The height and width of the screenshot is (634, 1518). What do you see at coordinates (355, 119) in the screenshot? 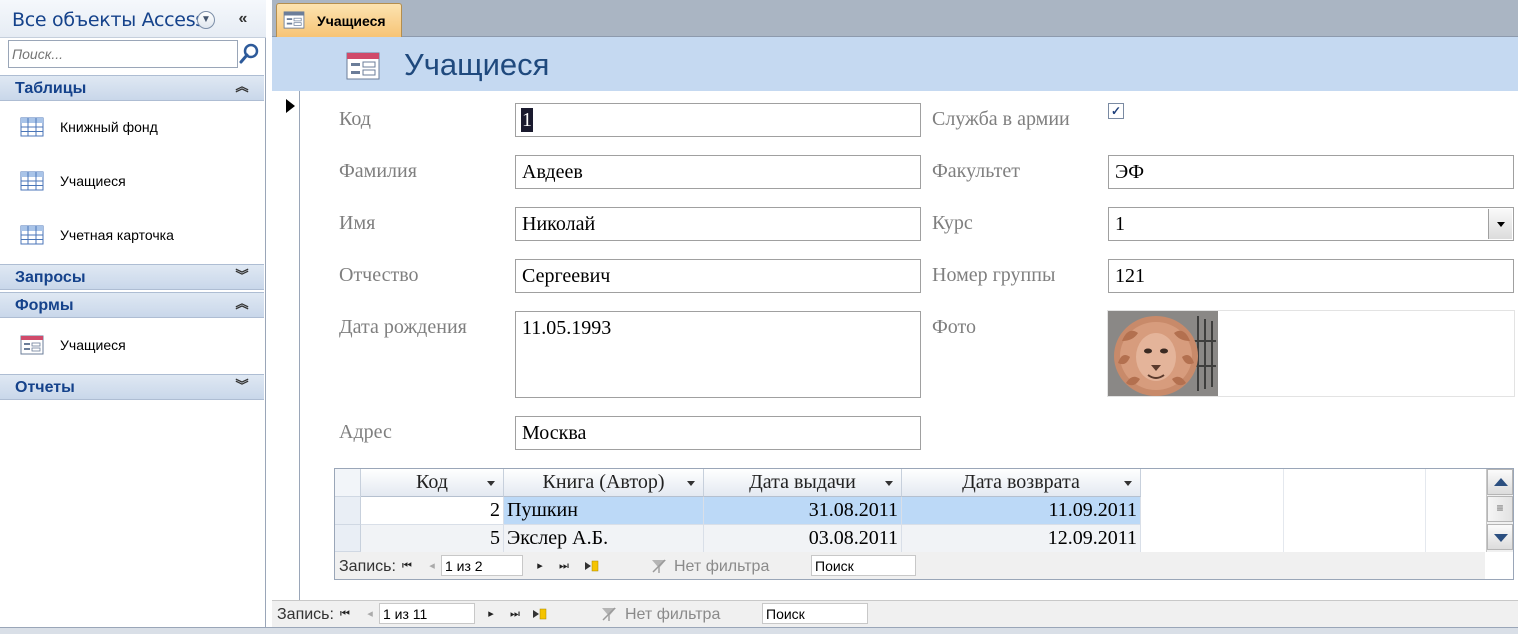
I see `field-label-kod: Код` at bounding box center [355, 119].